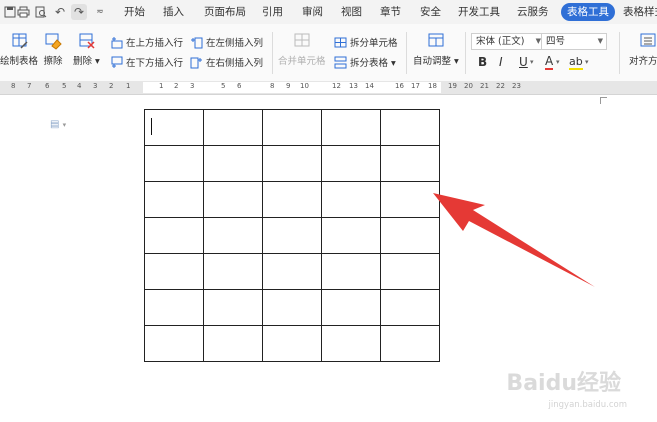 This screenshot has height=422, width=657. Describe the element at coordinates (173, 12) in the screenshot. I see `tab-insert: 插入` at that location.